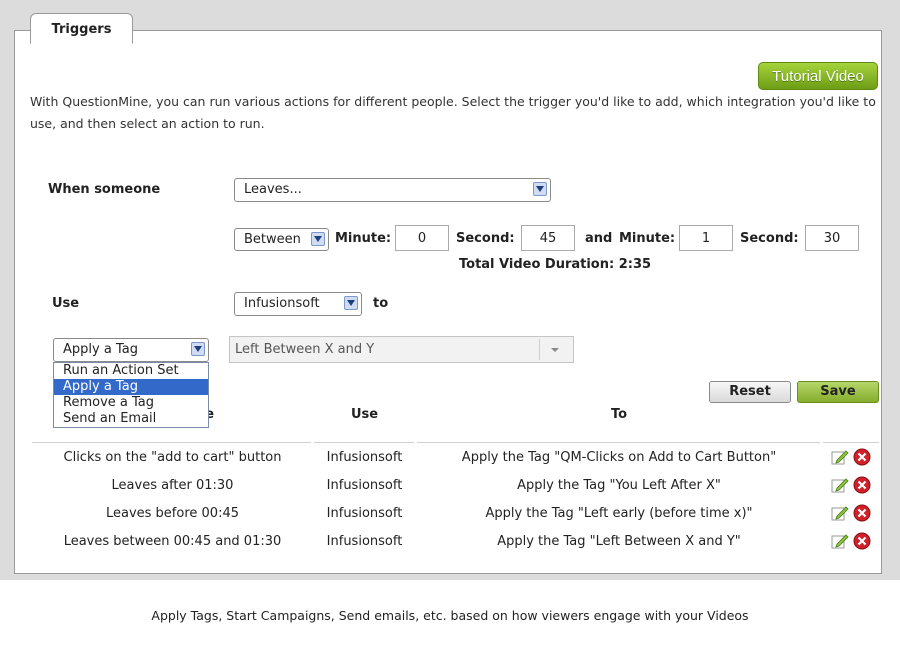  I want to click on tab-triggers: Triggers, so click(81, 28).